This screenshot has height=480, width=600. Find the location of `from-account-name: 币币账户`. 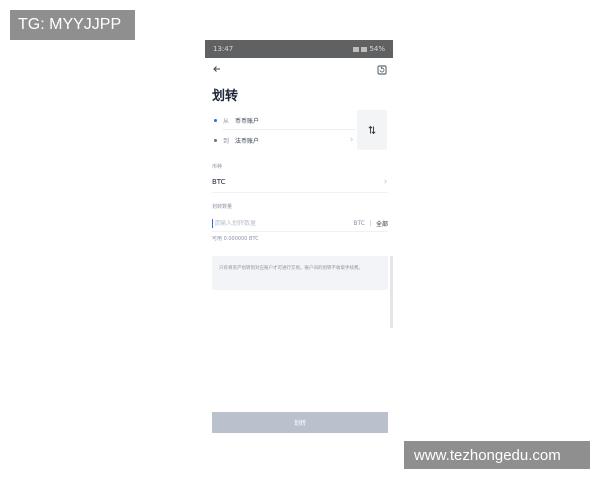

from-account-name: 币币账户 is located at coordinates (247, 121).